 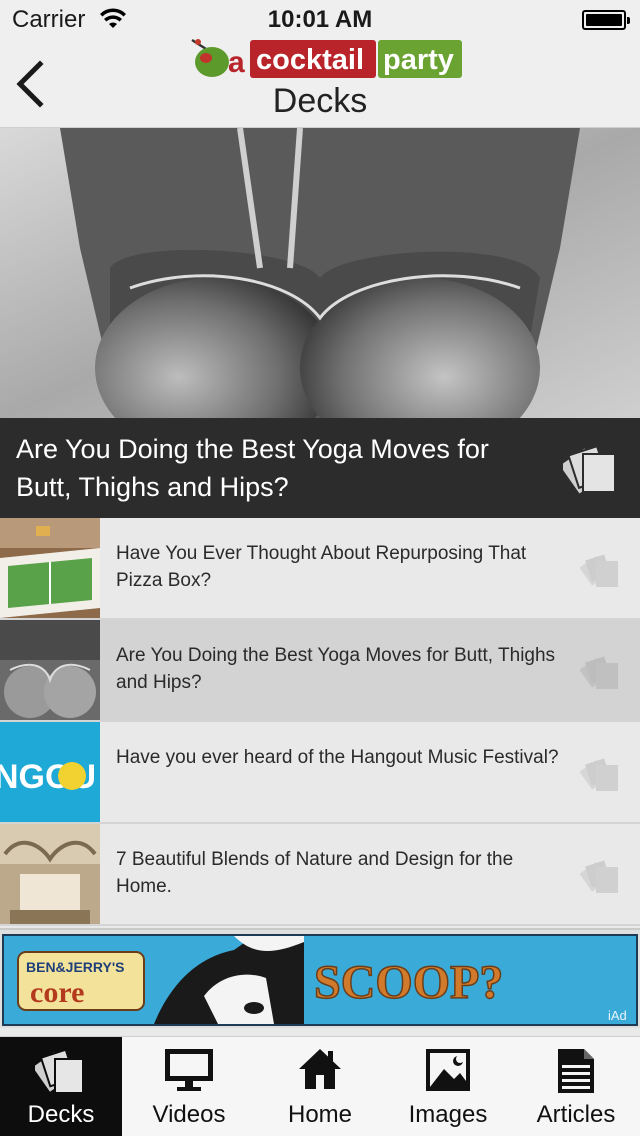 I want to click on tab-label: Videos, so click(x=189, y=1114).